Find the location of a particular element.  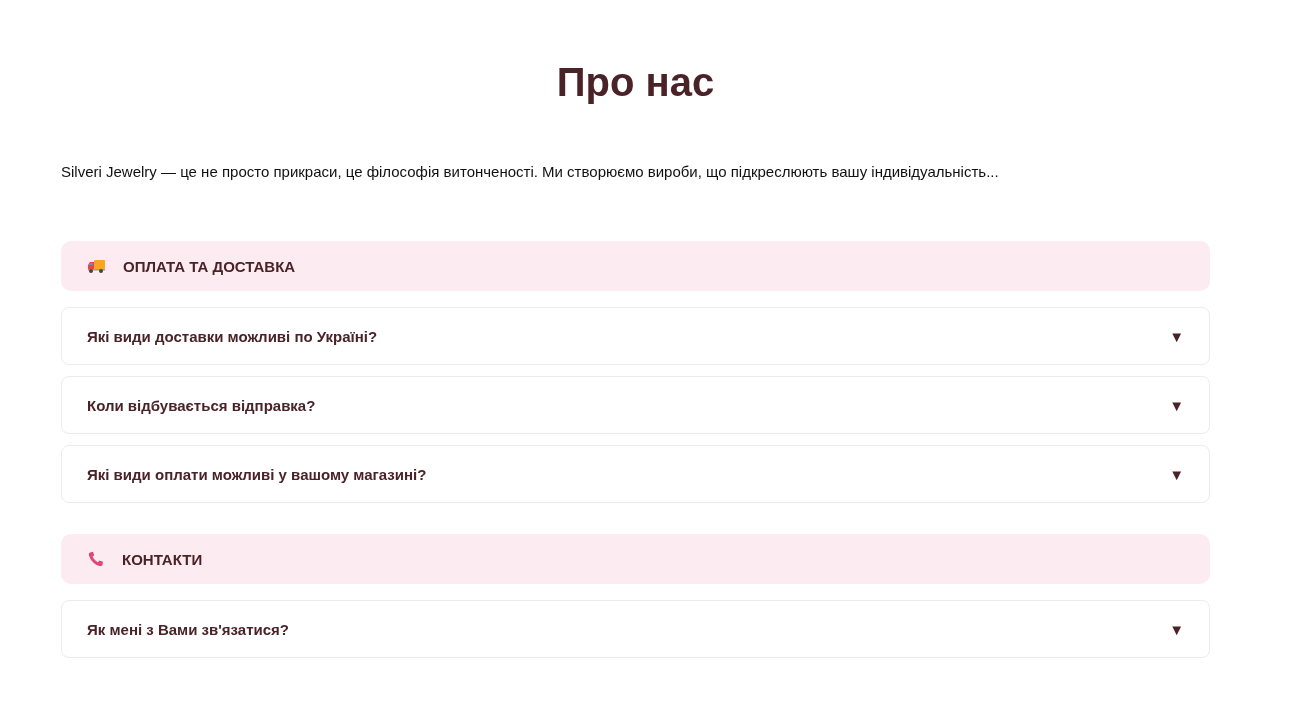

question-text: Як мені з Вами зв'язатися? is located at coordinates (188, 629).